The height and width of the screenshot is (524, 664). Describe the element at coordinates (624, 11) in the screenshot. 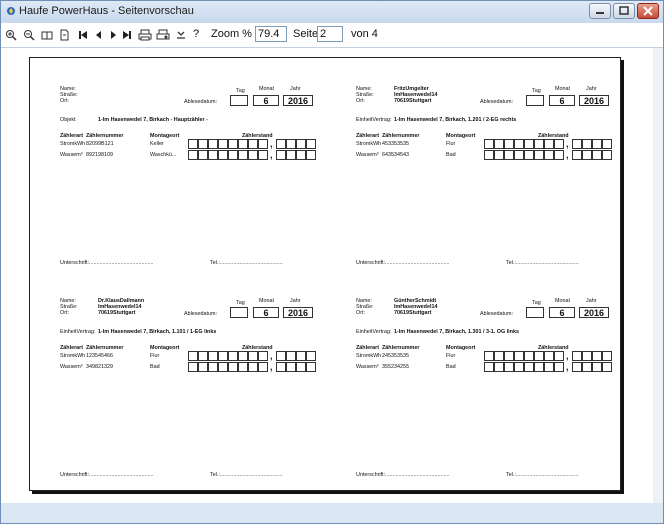

I see `maximize-button` at that location.